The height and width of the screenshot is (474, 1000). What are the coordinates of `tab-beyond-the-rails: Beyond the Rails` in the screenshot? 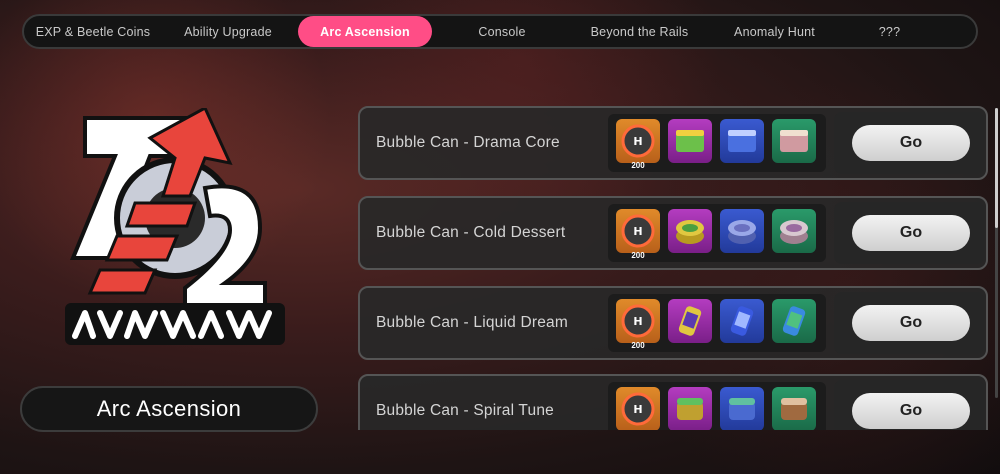 It's located at (639, 31).